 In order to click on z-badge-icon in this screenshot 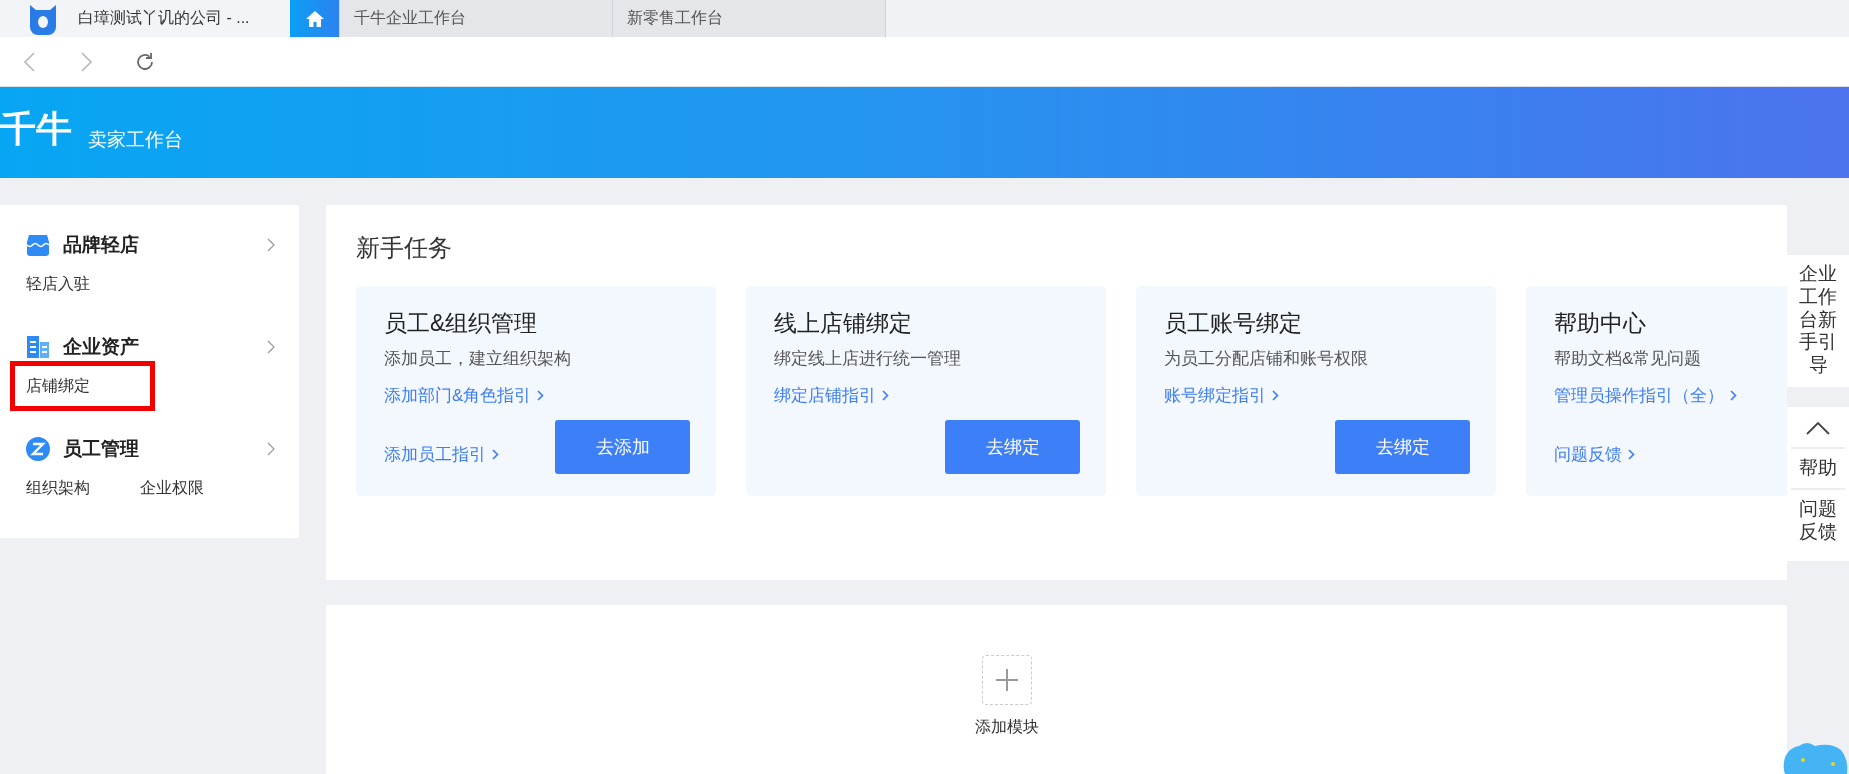, I will do `click(38, 449)`.